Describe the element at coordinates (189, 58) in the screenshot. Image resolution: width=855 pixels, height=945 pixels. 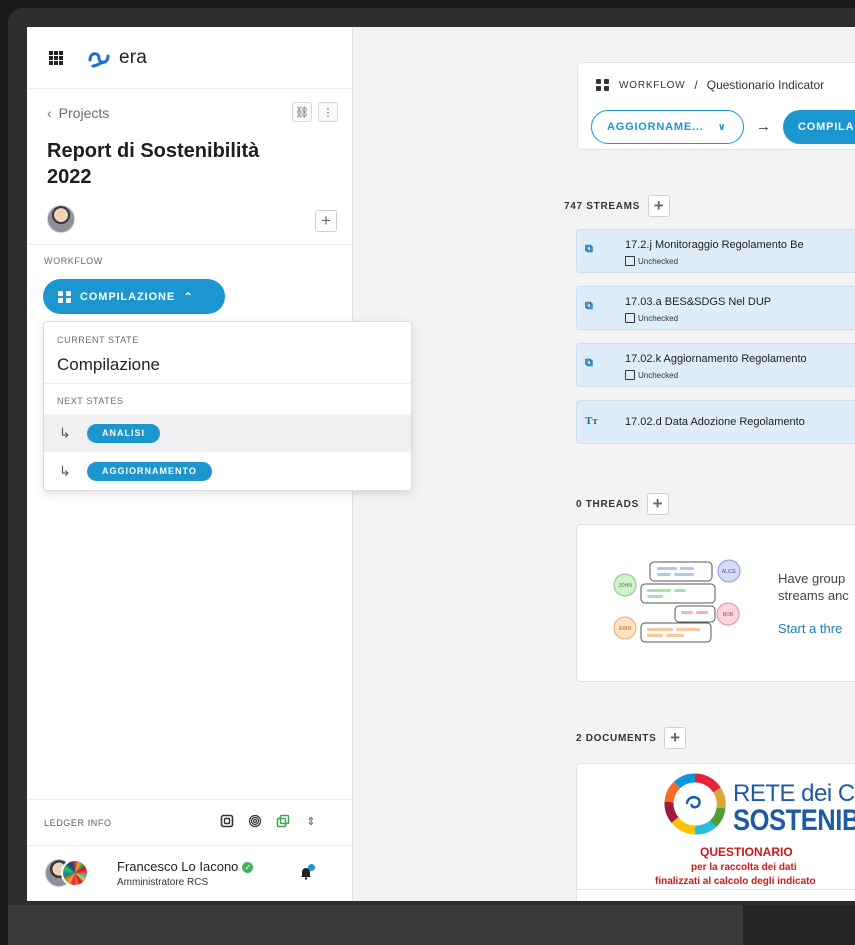
I see `brand-bar: era` at that location.